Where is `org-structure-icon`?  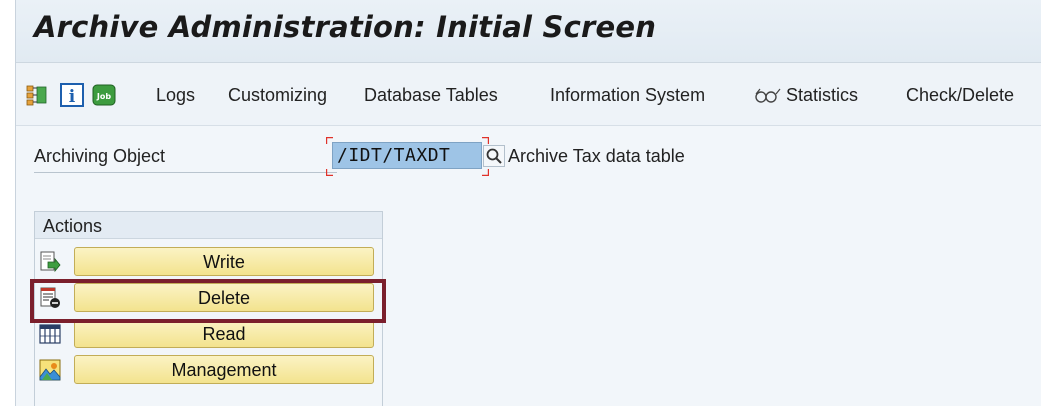 org-structure-icon is located at coordinates (37, 97).